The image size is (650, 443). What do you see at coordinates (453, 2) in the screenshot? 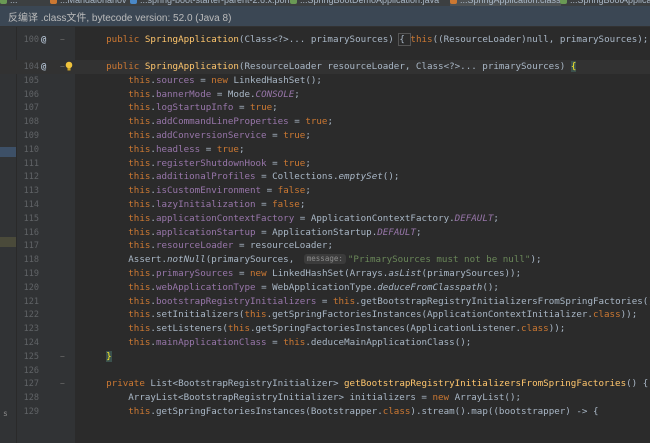
I see `file-type-icon` at bounding box center [453, 2].